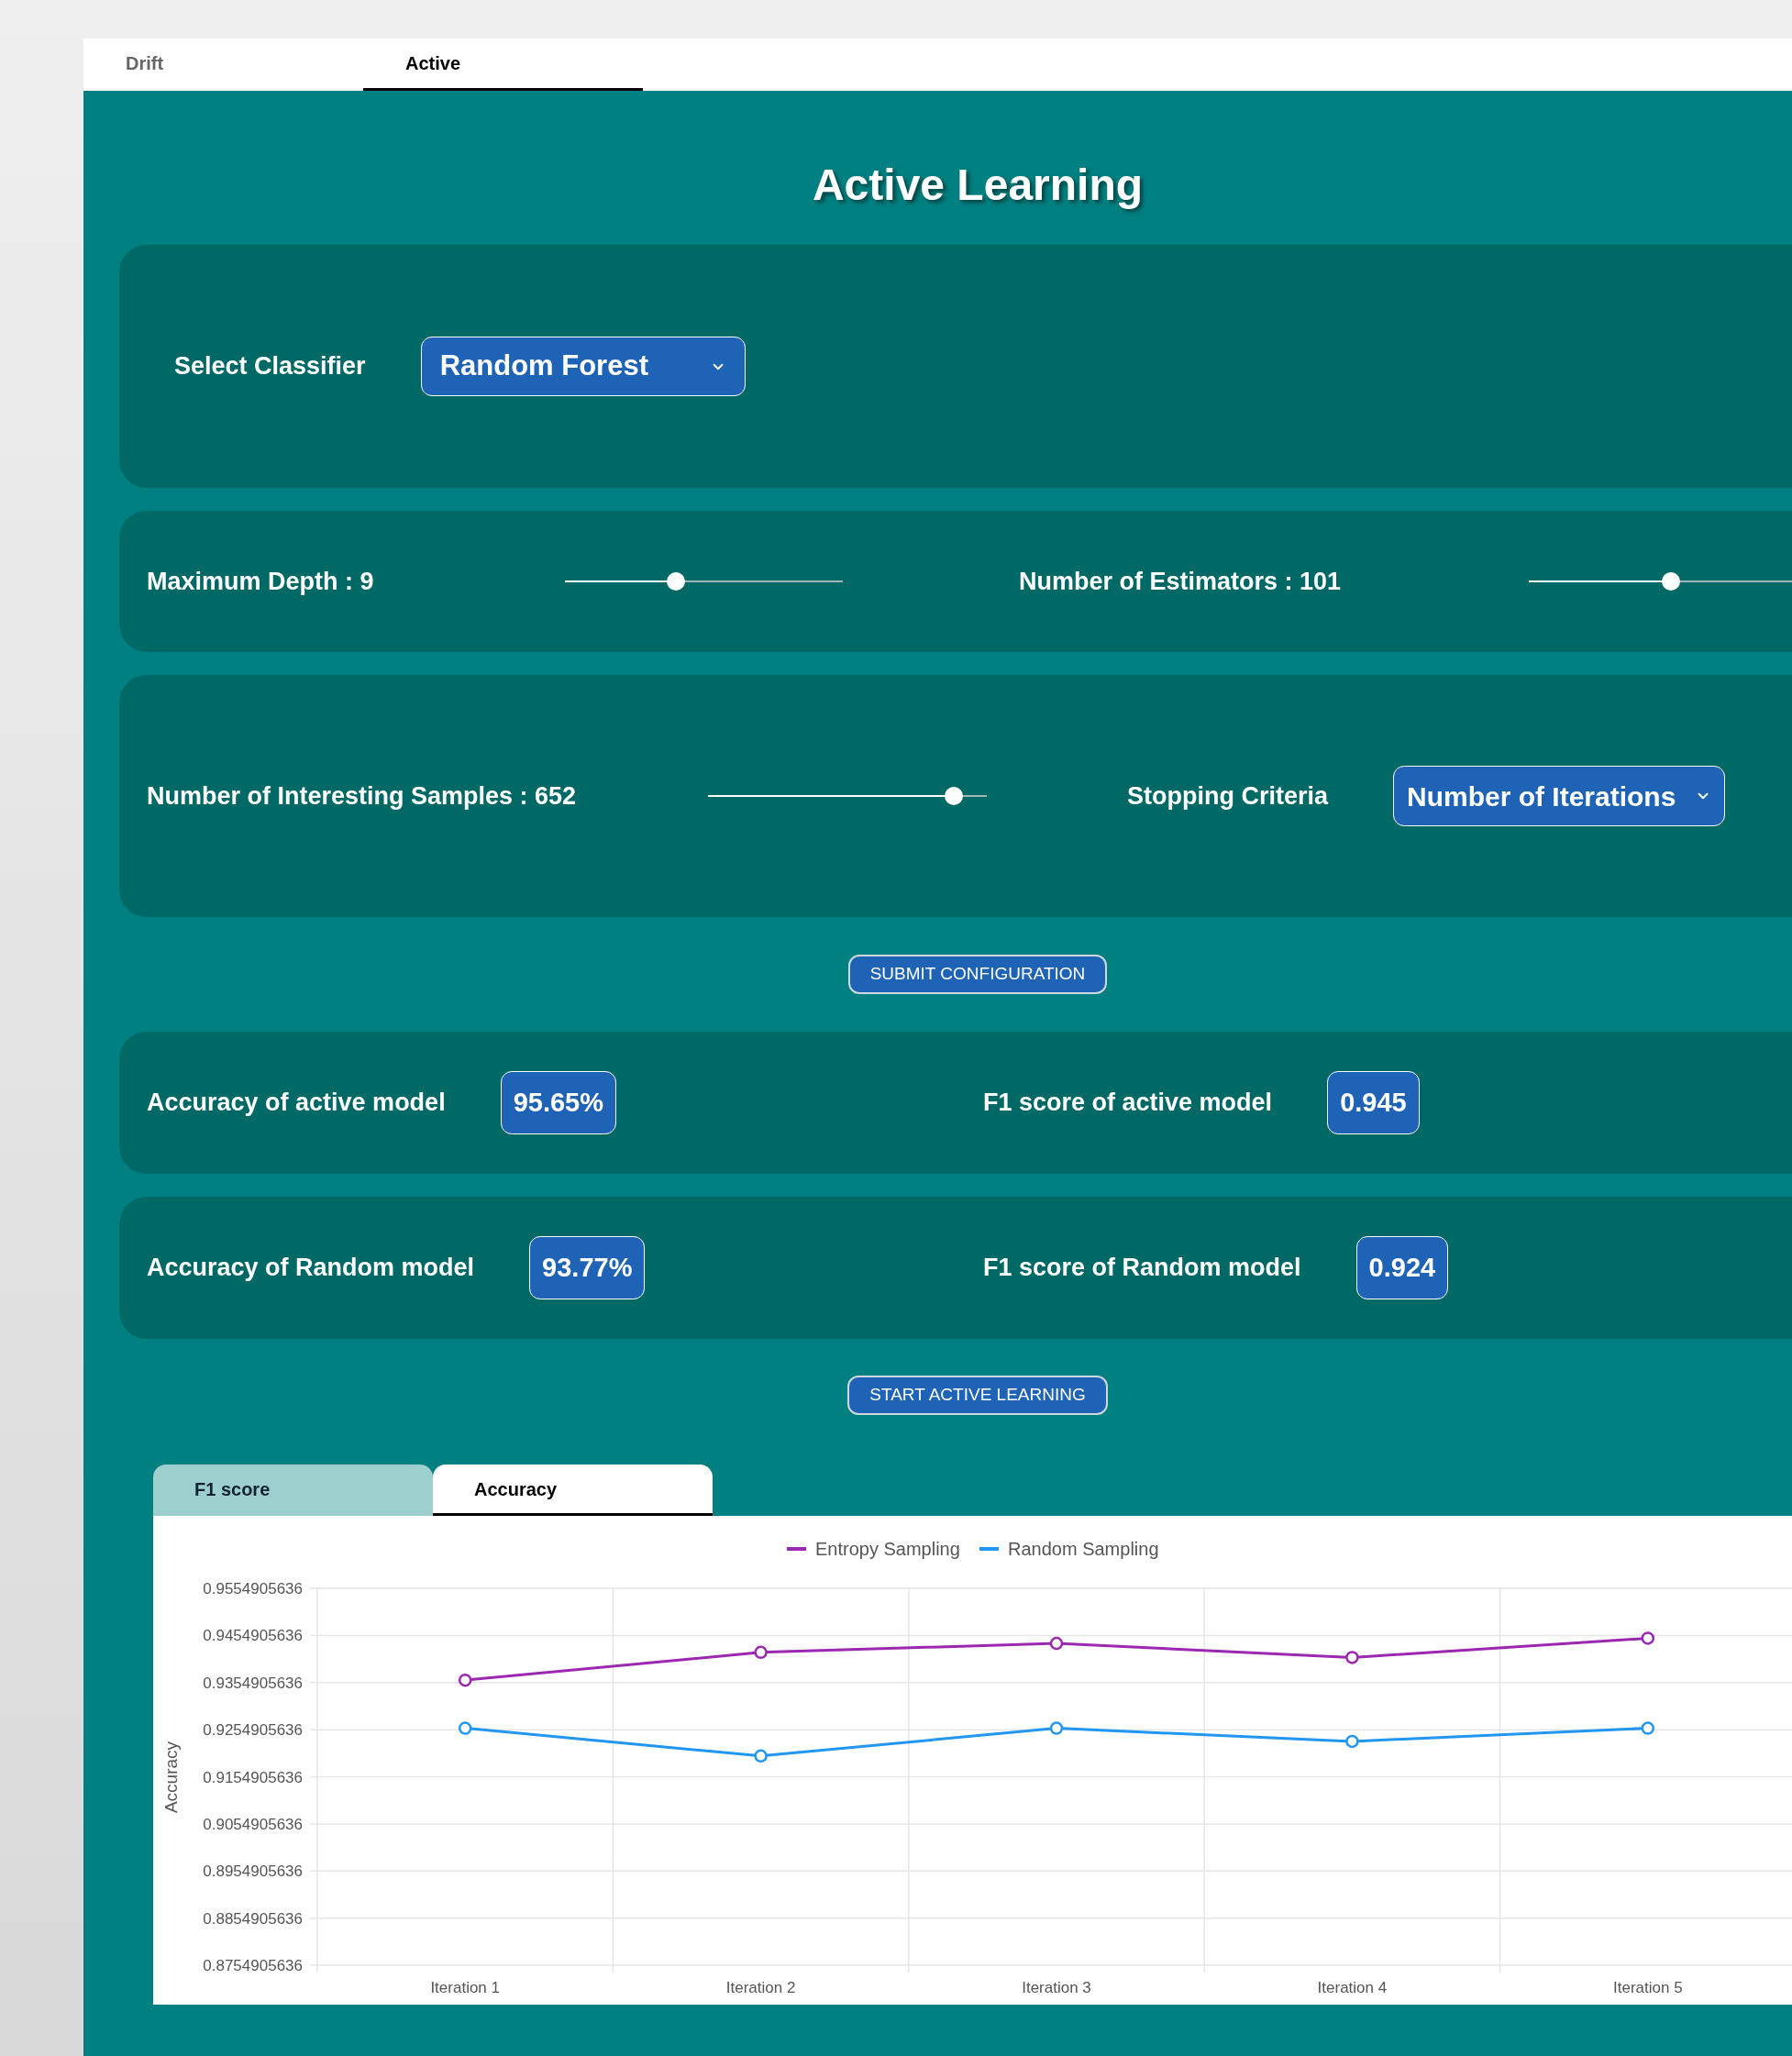  Describe the element at coordinates (760, 1987) in the screenshot. I see `x-tick-label: Iteration 2` at that location.